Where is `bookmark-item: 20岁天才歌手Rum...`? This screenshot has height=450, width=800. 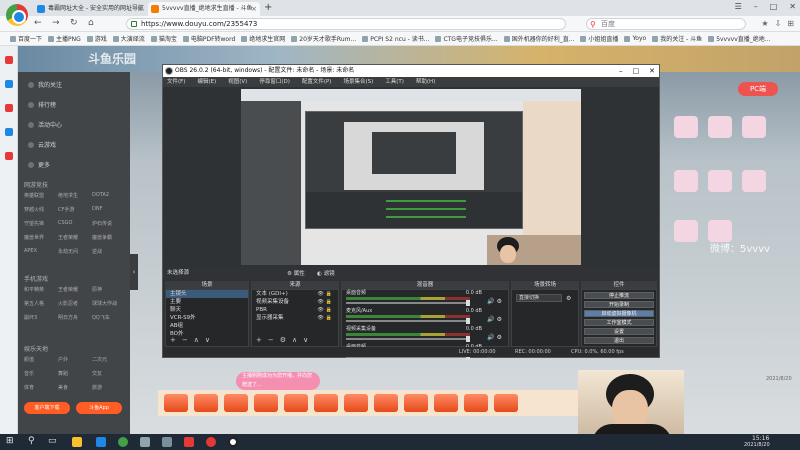 bookmark-item: 20岁天才歌手Rum... is located at coordinates (323, 38).